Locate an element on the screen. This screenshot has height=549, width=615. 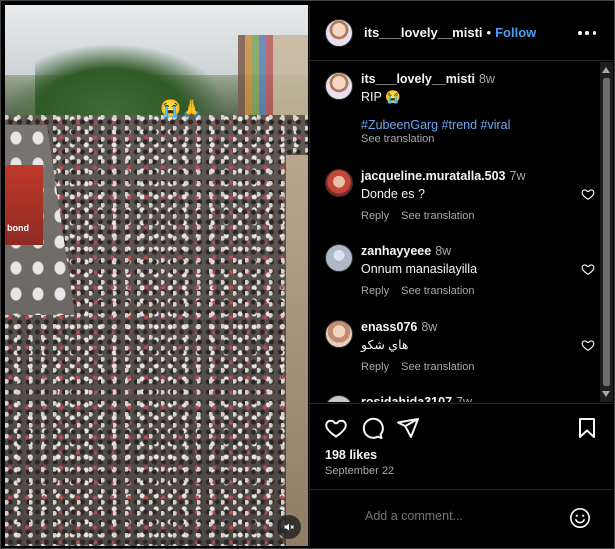
comment-header: rosidahida3107 7w is located at coordinates (471, 398).